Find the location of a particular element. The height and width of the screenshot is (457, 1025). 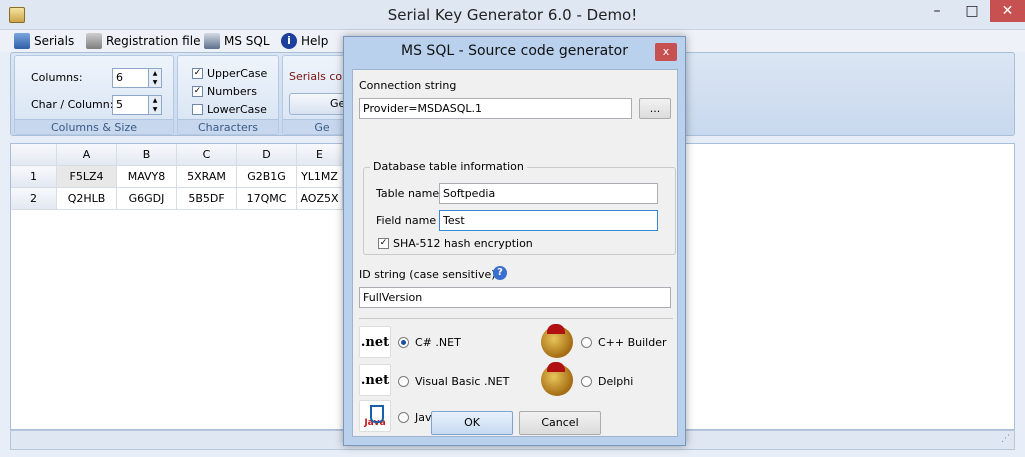

radio-visual-basic: Visual Basic .NET is located at coordinates (453, 381).